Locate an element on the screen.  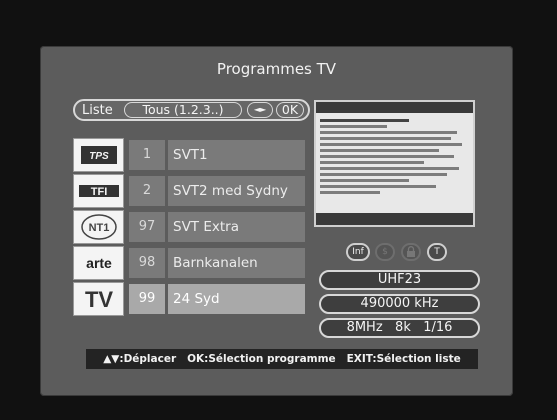
transmission-params-display: 8MHz 8k 1/16 is located at coordinates (399, 328).